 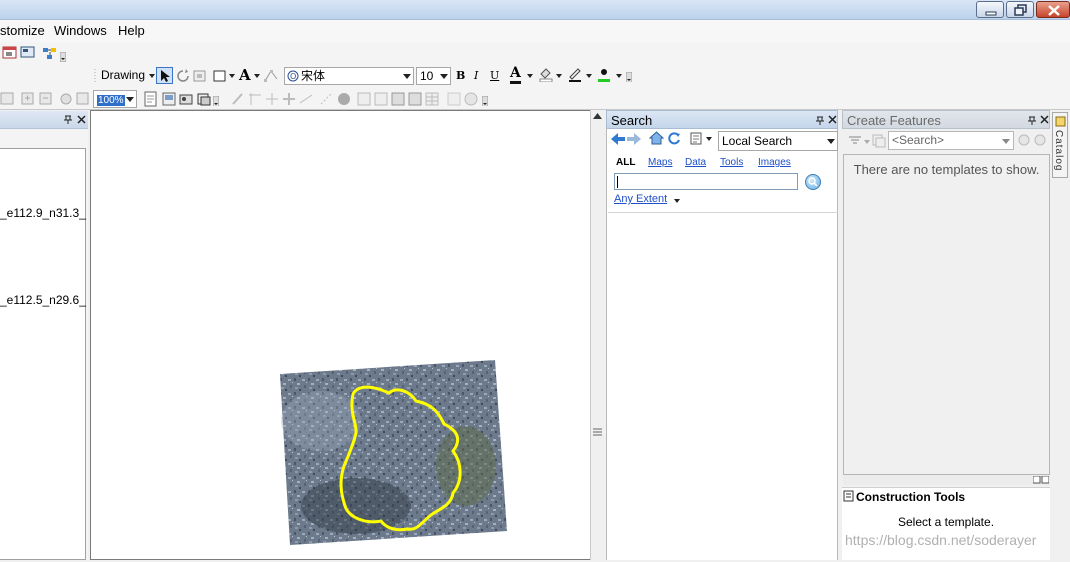 What do you see at coordinates (381, 99) in the screenshot?
I see `attributes-icon` at bounding box center [381, 99].